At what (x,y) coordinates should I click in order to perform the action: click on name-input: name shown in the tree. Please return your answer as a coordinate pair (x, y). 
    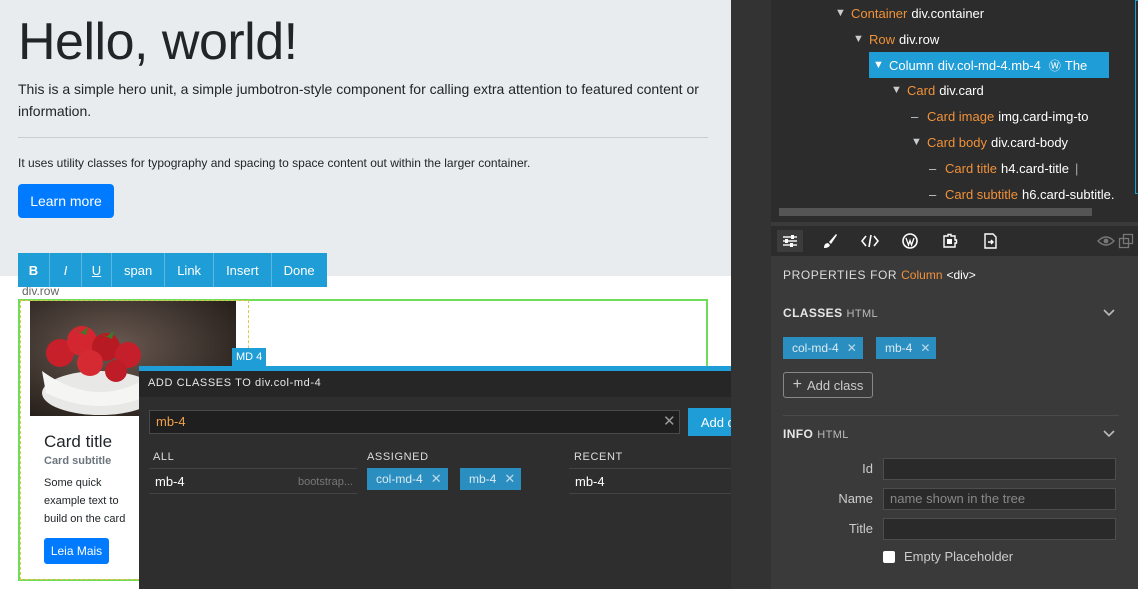
    Looking at the image, I should click on (999, 499).